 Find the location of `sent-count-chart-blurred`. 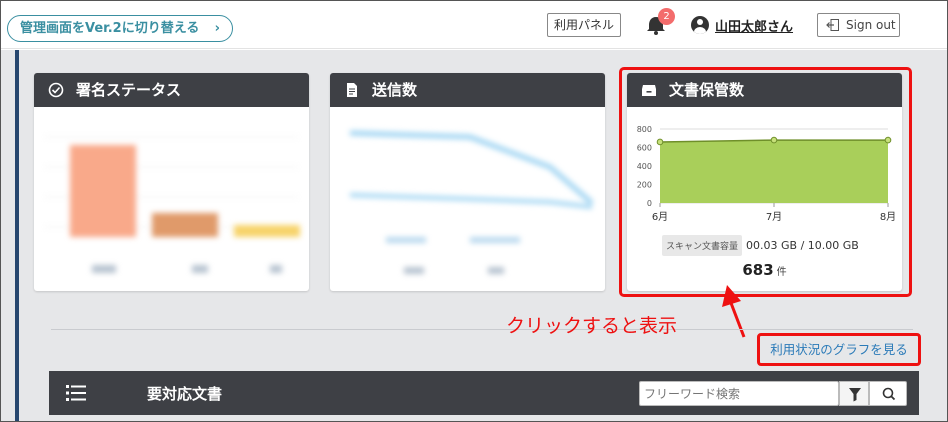

sent-count-chart-blurred is located at coordinates (471, 202).